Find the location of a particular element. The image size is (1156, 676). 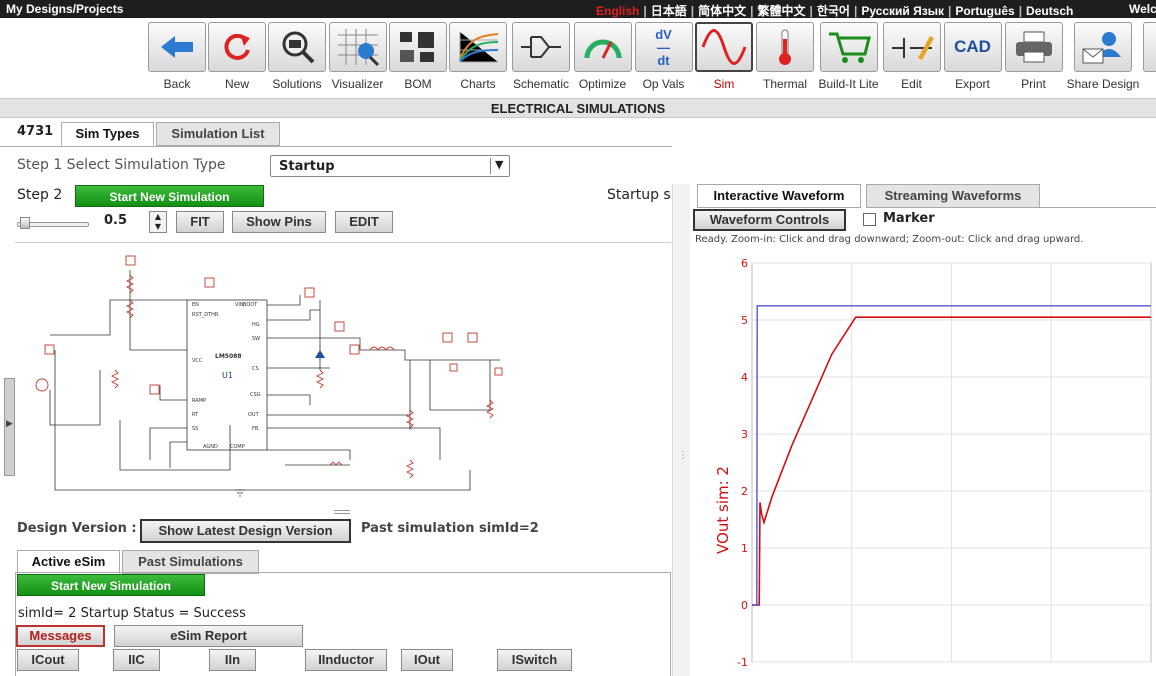

startup-cut-text: Startup s is located at coordinates (639, 195).